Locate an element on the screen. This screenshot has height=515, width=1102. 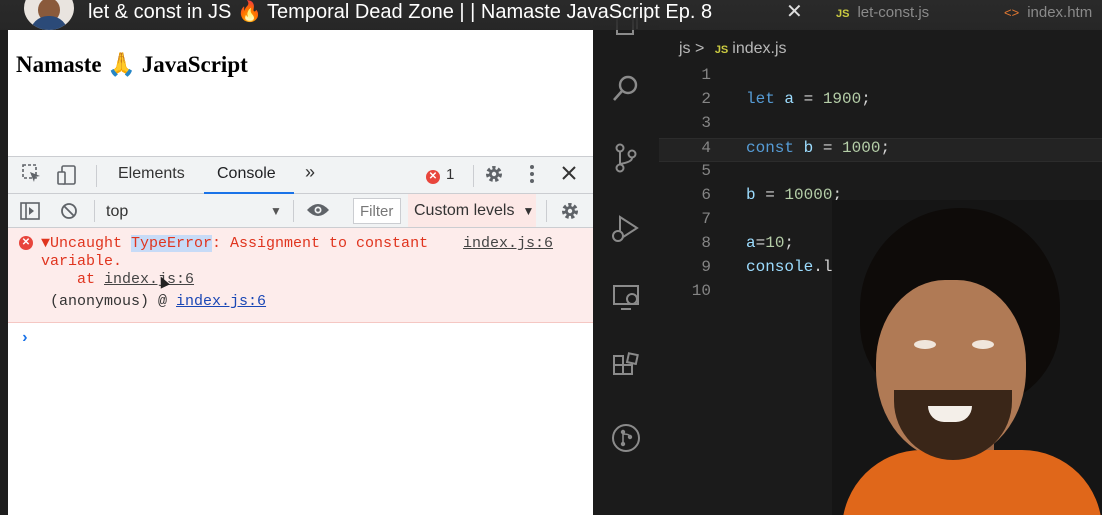
code-token: 10 is located at coordinates (775, 243).